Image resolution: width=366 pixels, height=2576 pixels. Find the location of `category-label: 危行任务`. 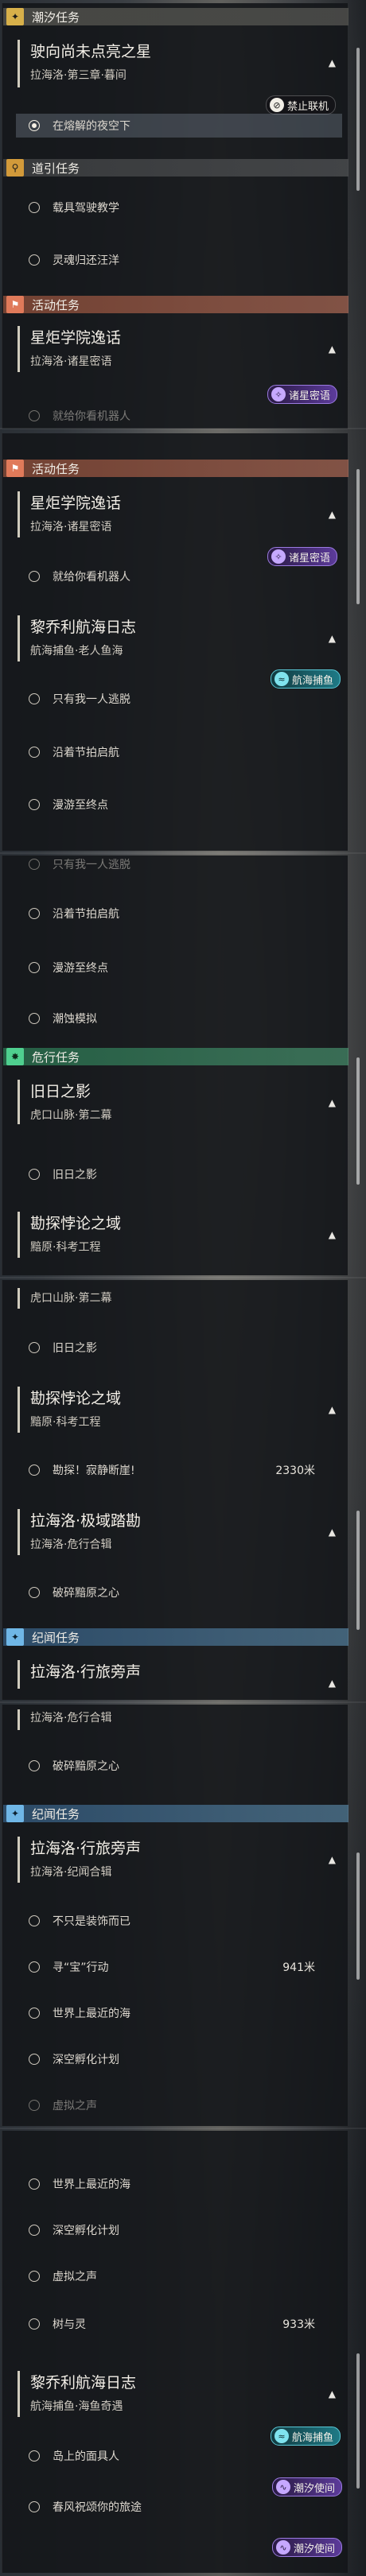

category-label: 危行任务 is located at coordinates (56, 1057).